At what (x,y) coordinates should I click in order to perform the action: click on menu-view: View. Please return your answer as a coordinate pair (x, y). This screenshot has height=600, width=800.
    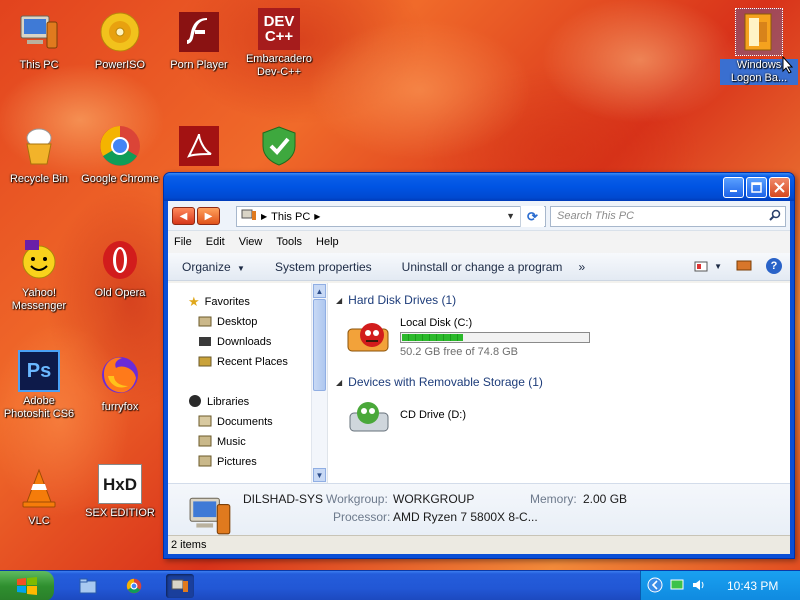
    Looking at the image, I should click on (251, 242).